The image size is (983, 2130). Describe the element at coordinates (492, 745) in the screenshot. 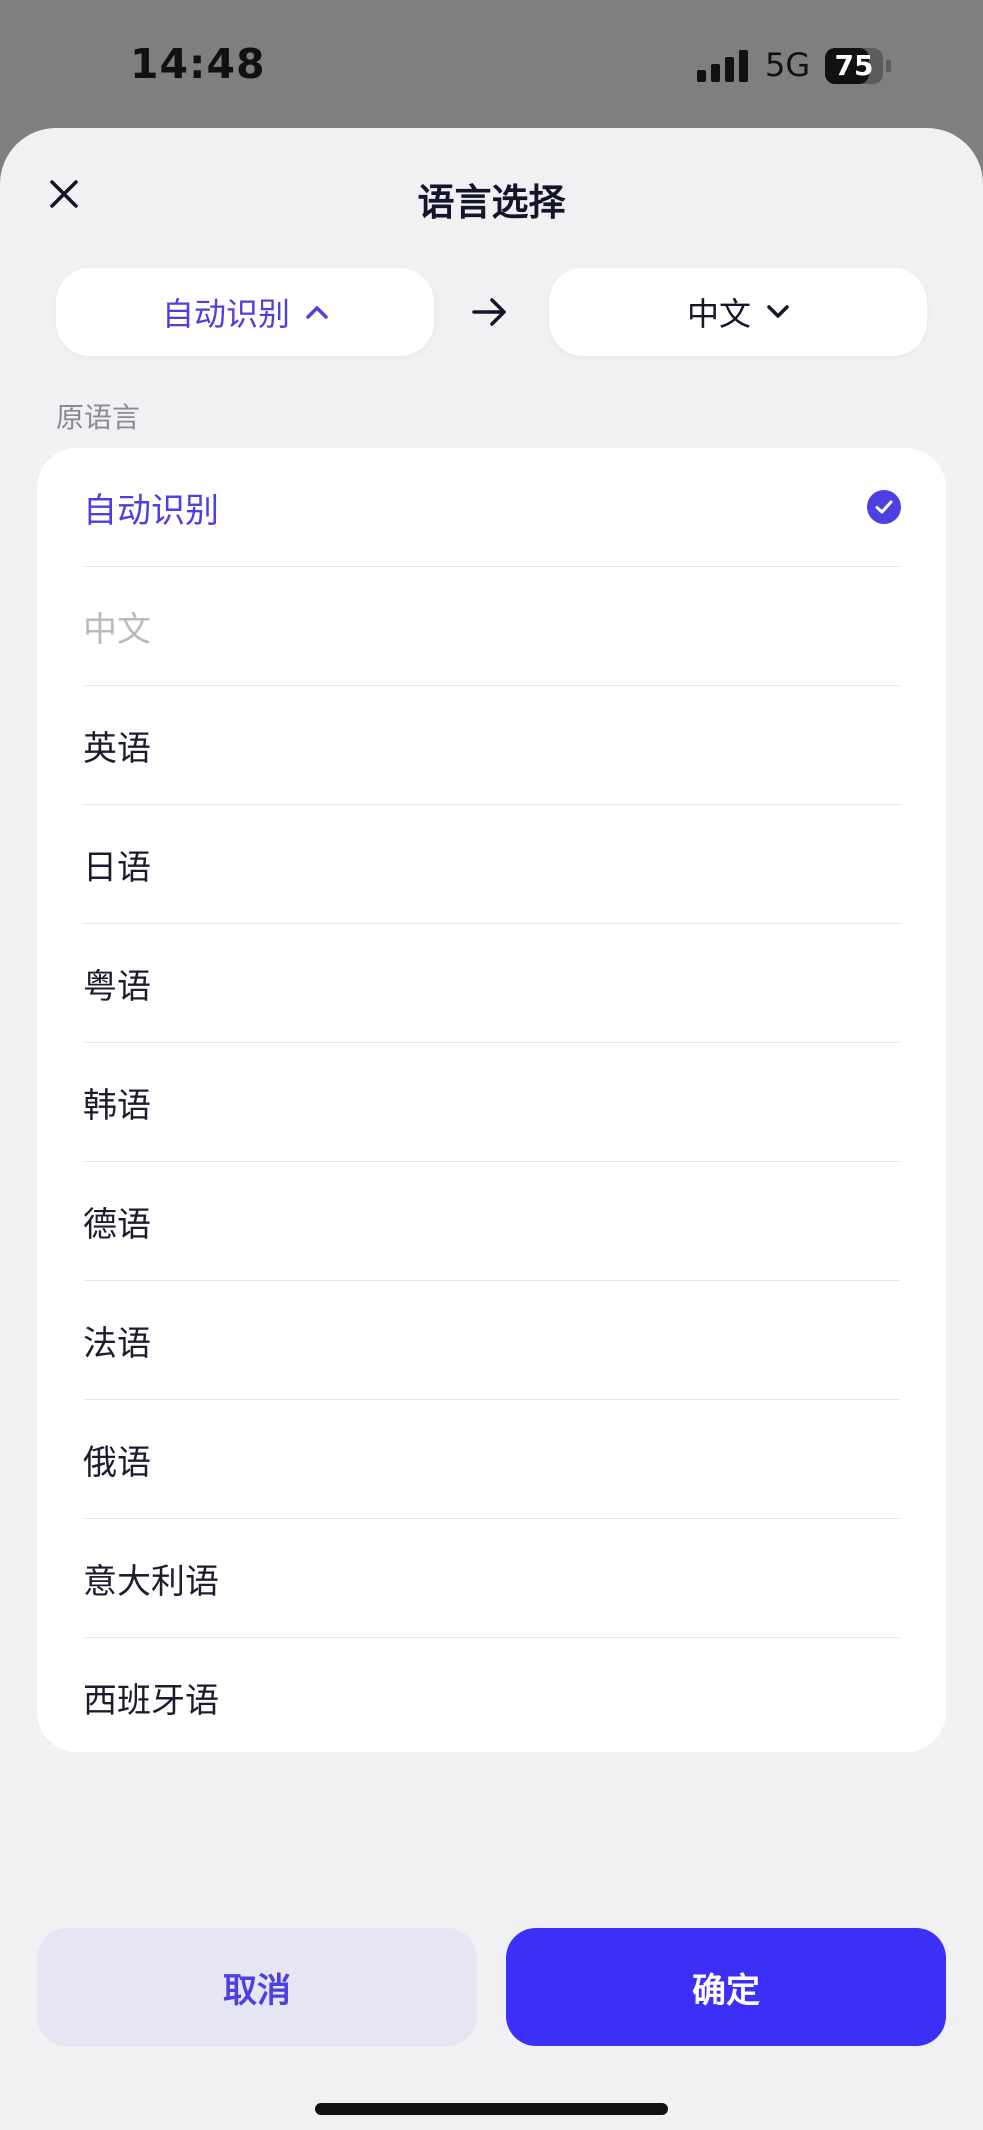

I see `language-item-english: 英语` at that location.